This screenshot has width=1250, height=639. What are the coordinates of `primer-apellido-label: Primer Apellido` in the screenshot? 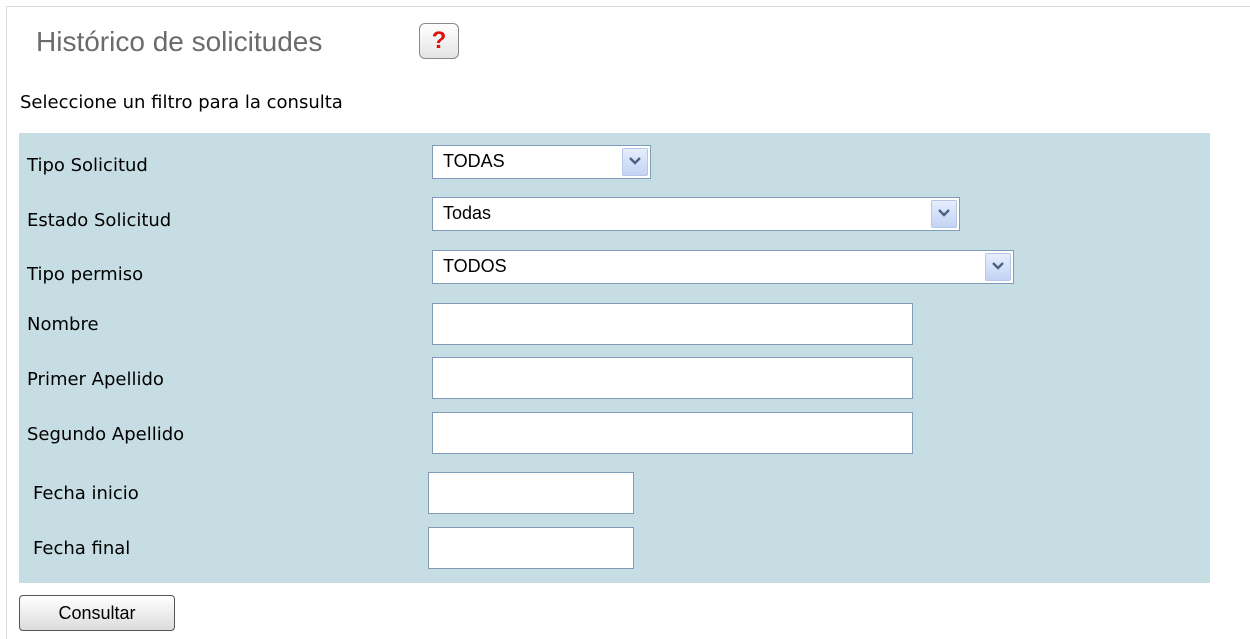 It's located at (95, 379).